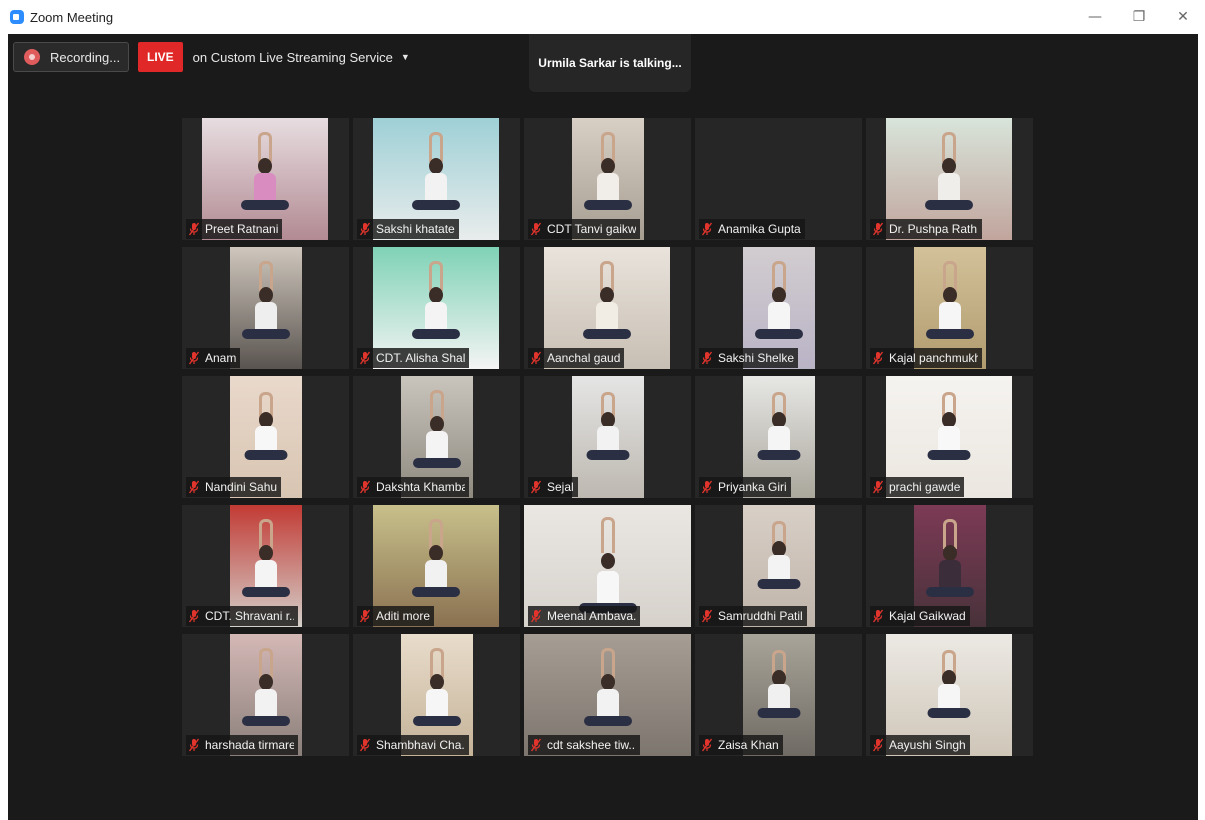 This screenshot has width=1205, height=820. I want to click on participant-name-label: Zaisa Khan, so click(741, 745).